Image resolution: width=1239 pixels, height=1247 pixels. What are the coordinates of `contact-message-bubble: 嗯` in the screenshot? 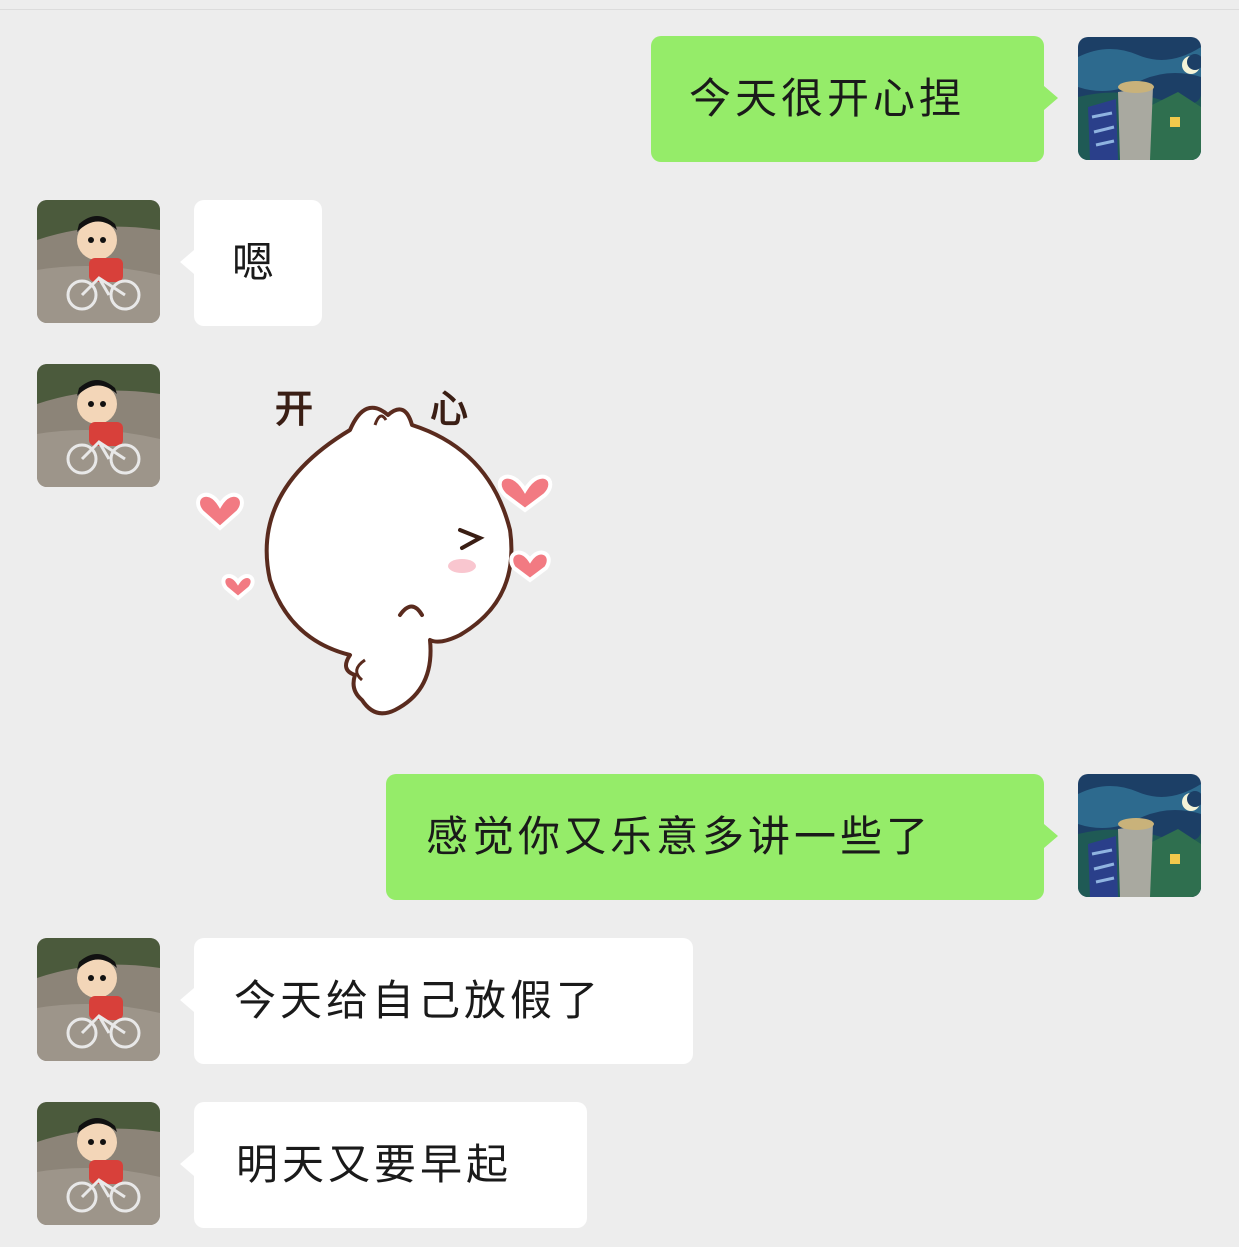 It's located at (258, 263).